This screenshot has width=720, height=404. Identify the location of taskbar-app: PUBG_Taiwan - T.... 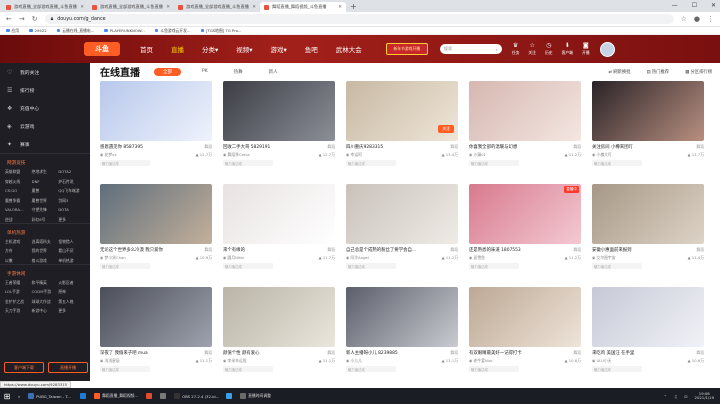
(50, 396).